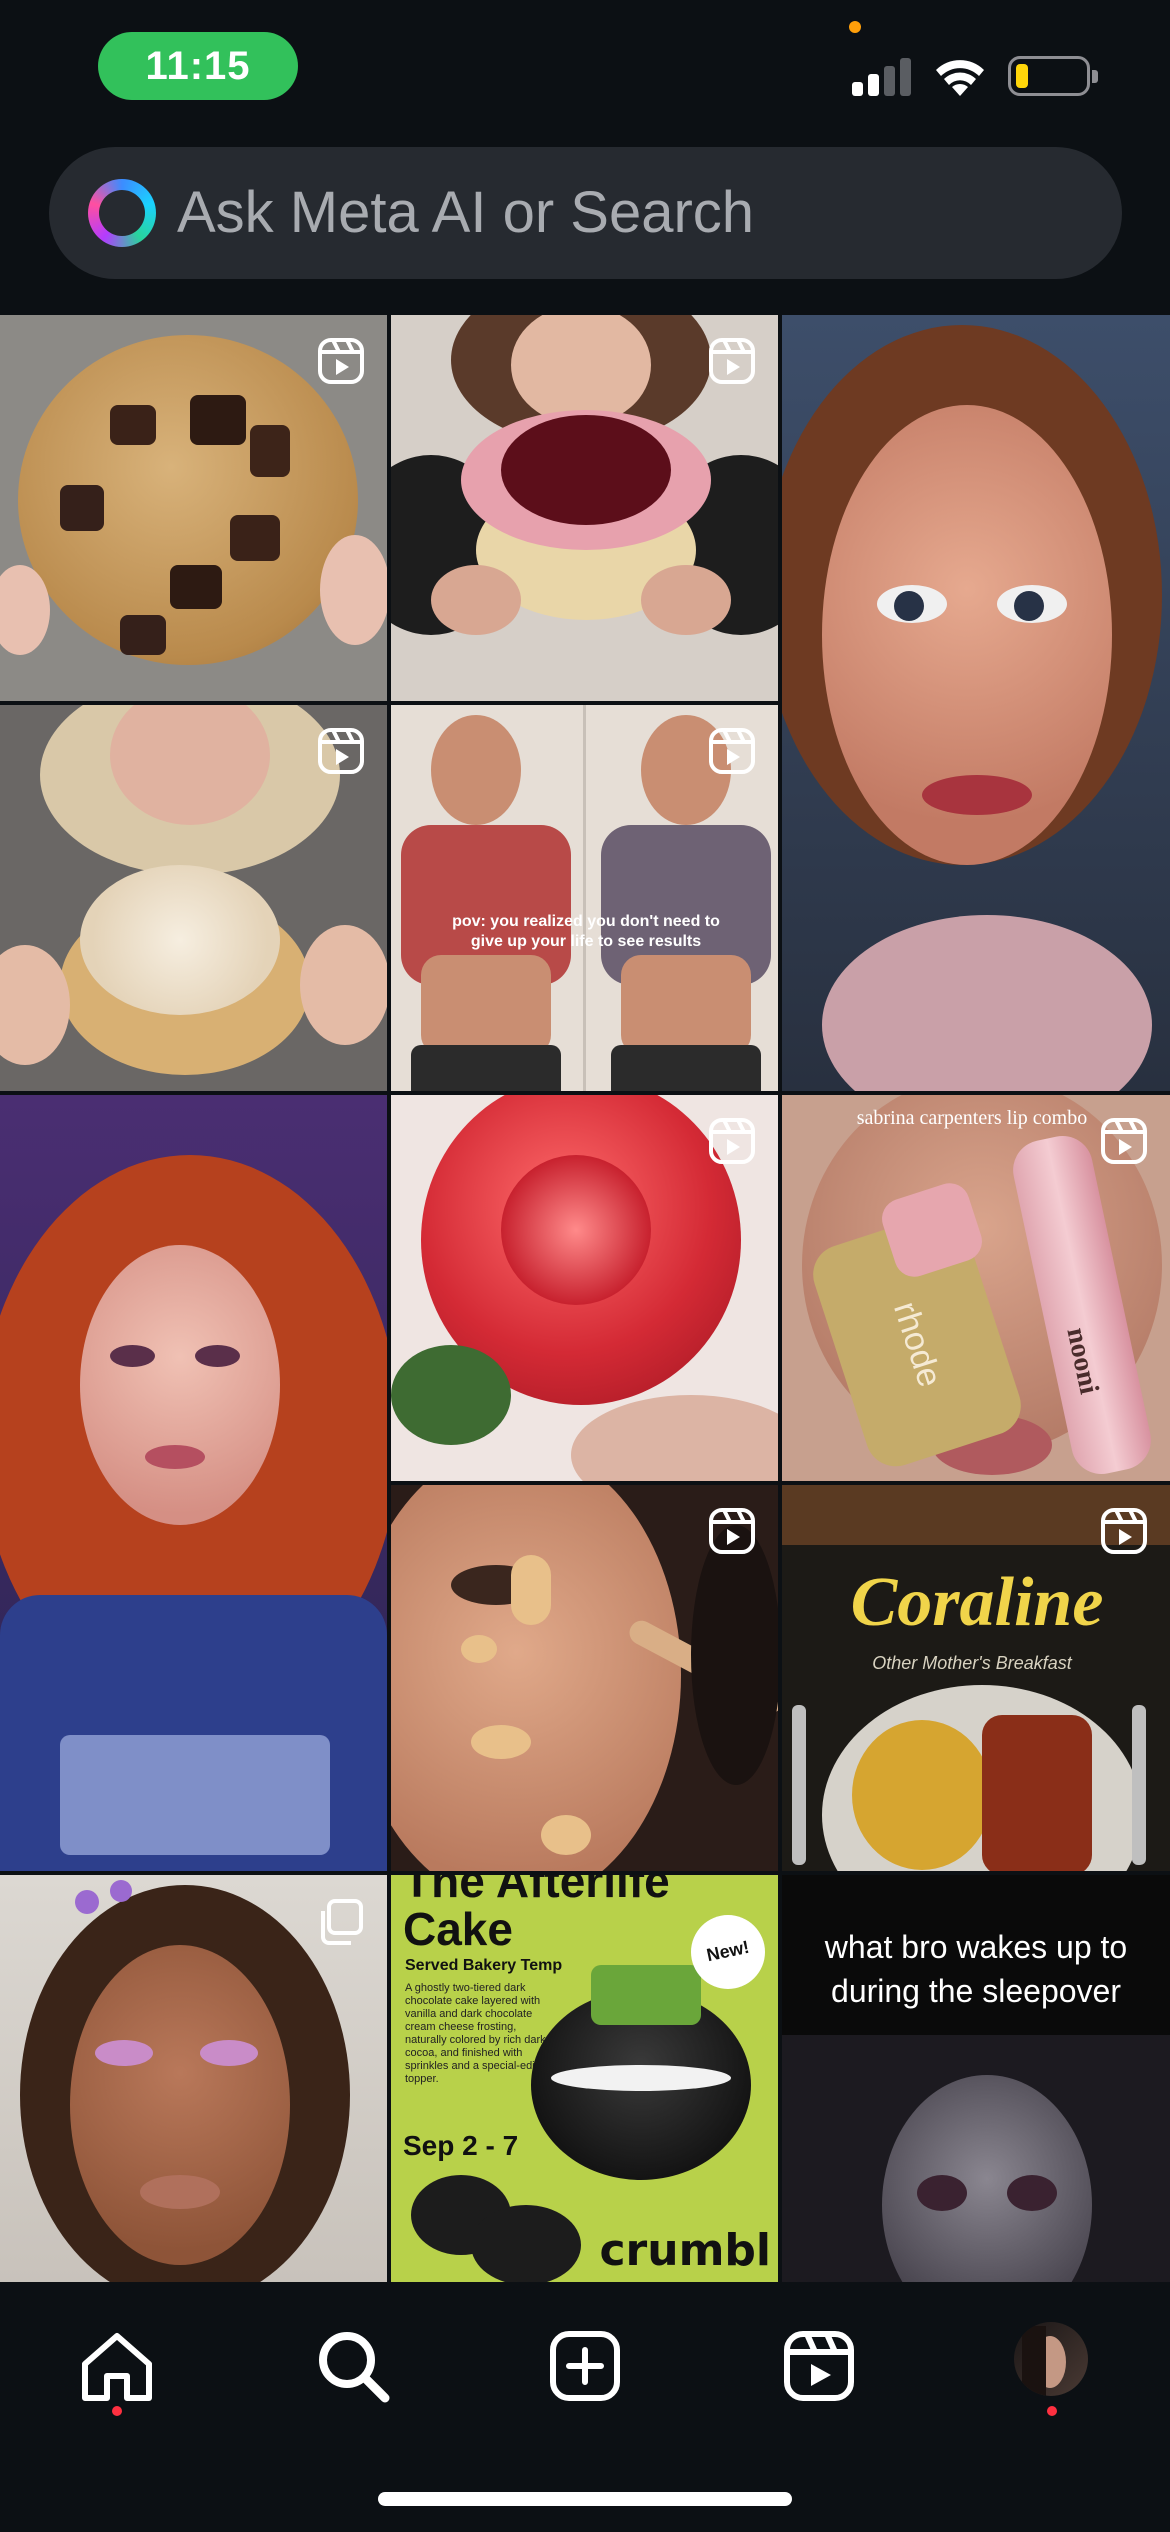 The width and height of the screenshot is (1170, 2532). Describe the element at coordinates (465, 213) in the screenshot. I see `search-input: Ask Meta AI or Search` at that location.